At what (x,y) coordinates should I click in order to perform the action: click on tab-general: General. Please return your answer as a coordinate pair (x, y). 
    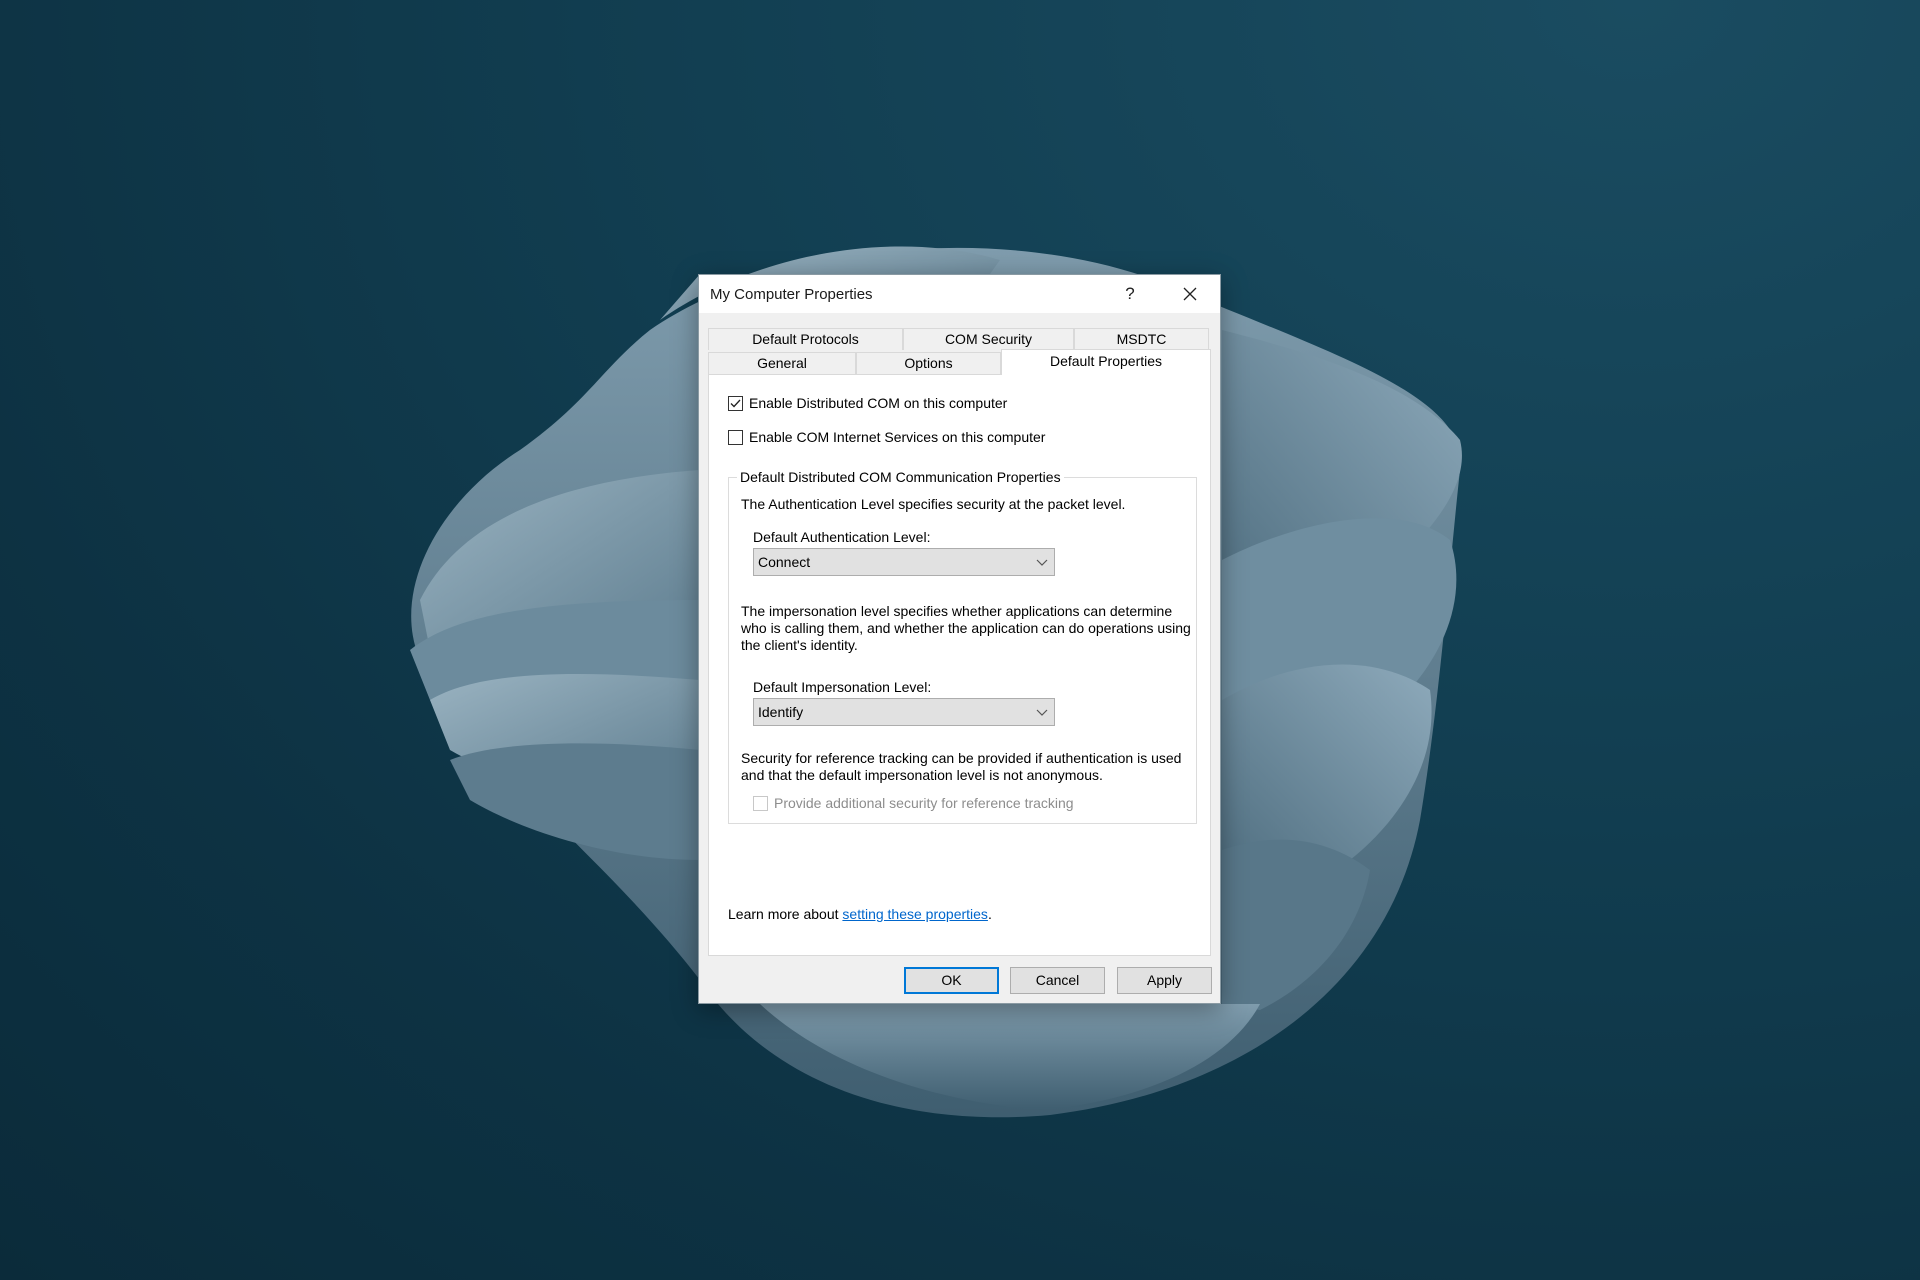
    Looking at the image, I should click on (782, 363).